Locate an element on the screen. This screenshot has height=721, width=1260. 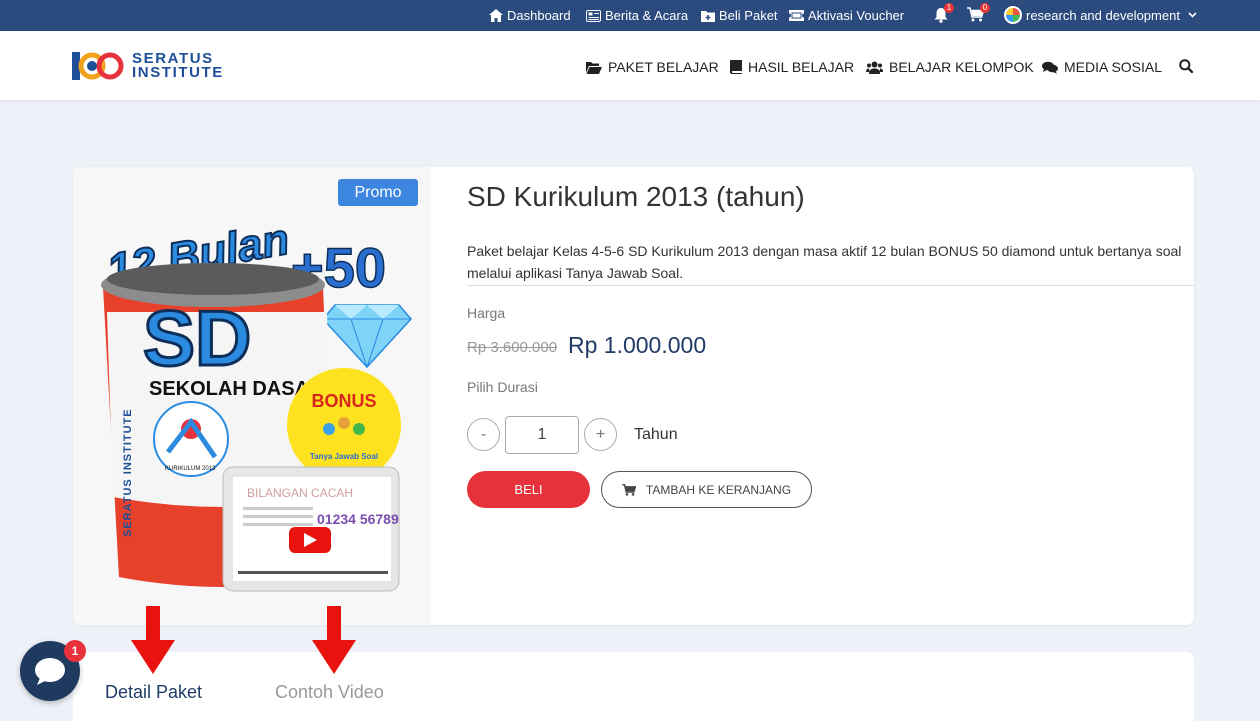
chat-bubble-icon is located at coordinates (50, 671).